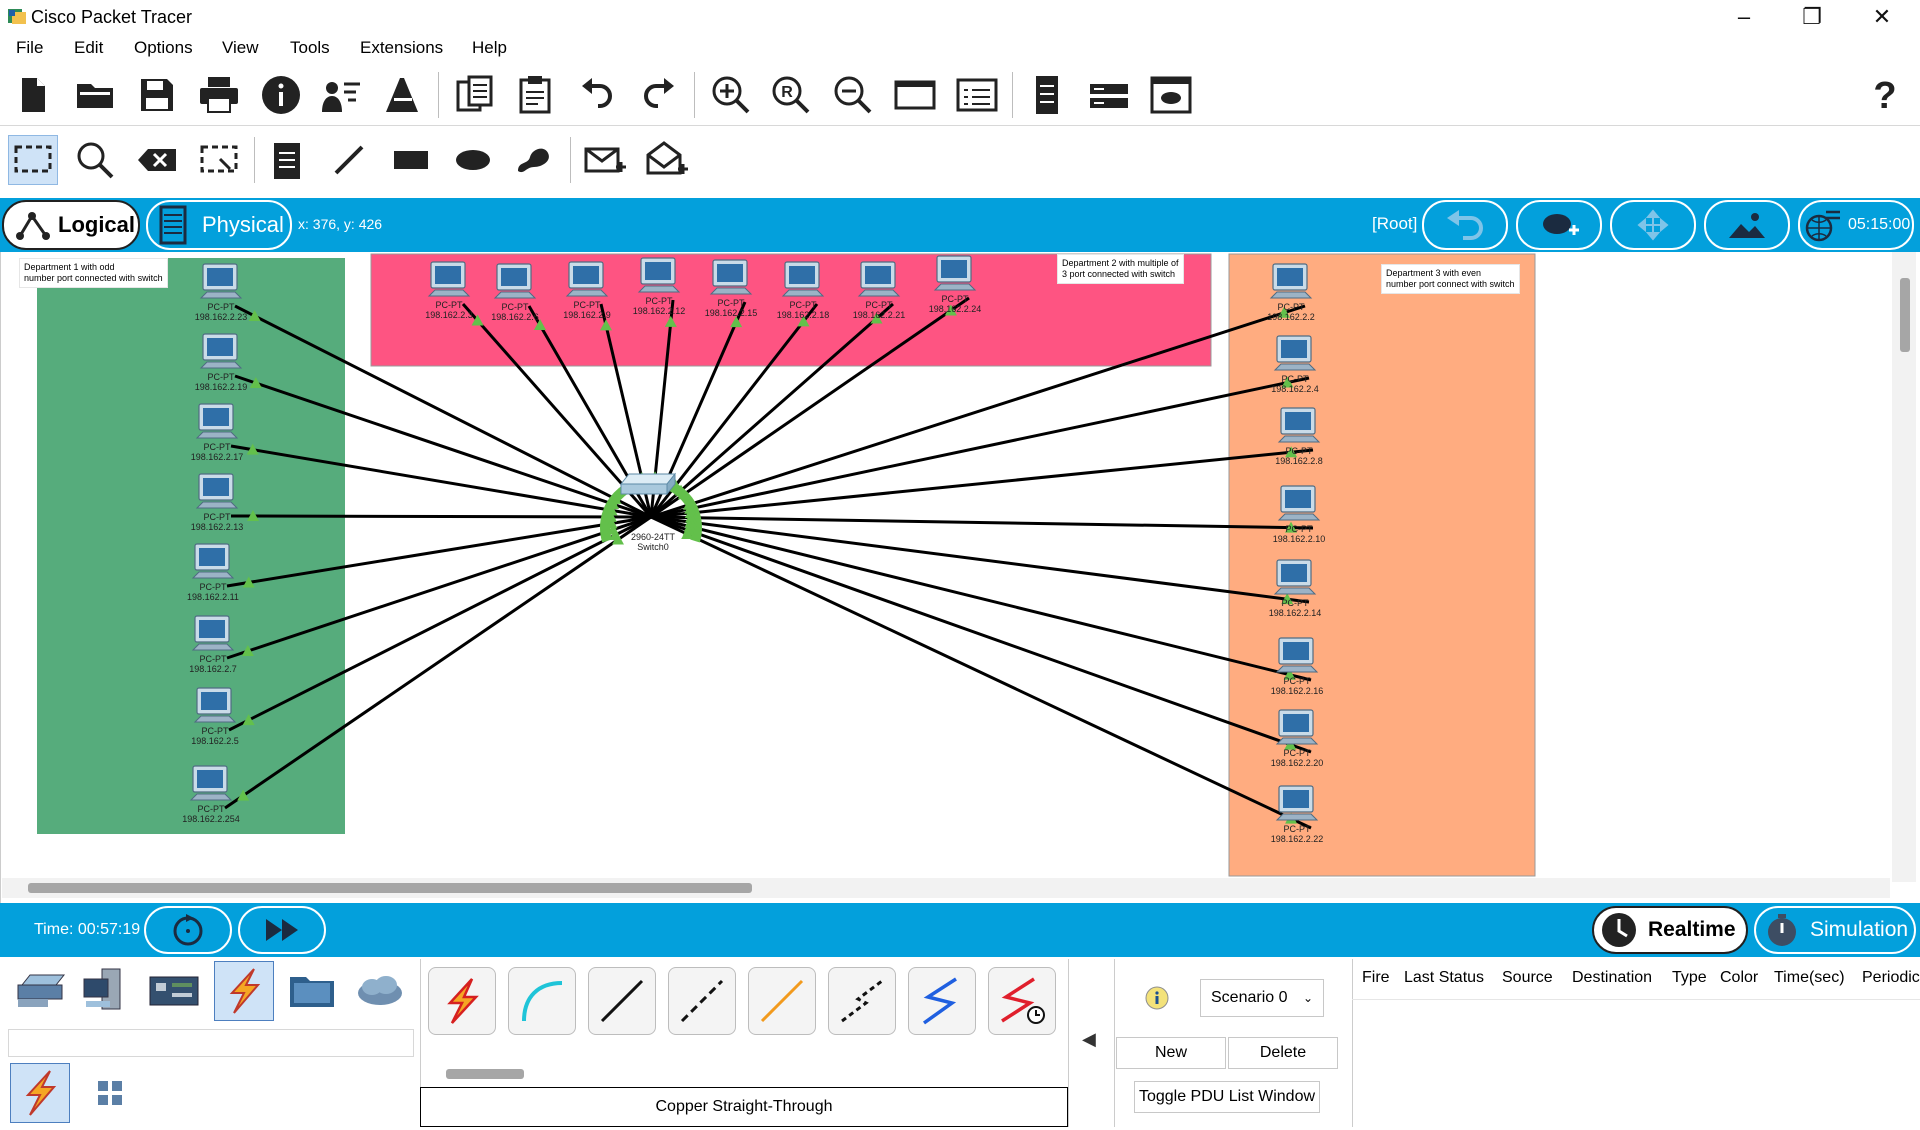  I want to click on menu-view: View, so click(240, 48).